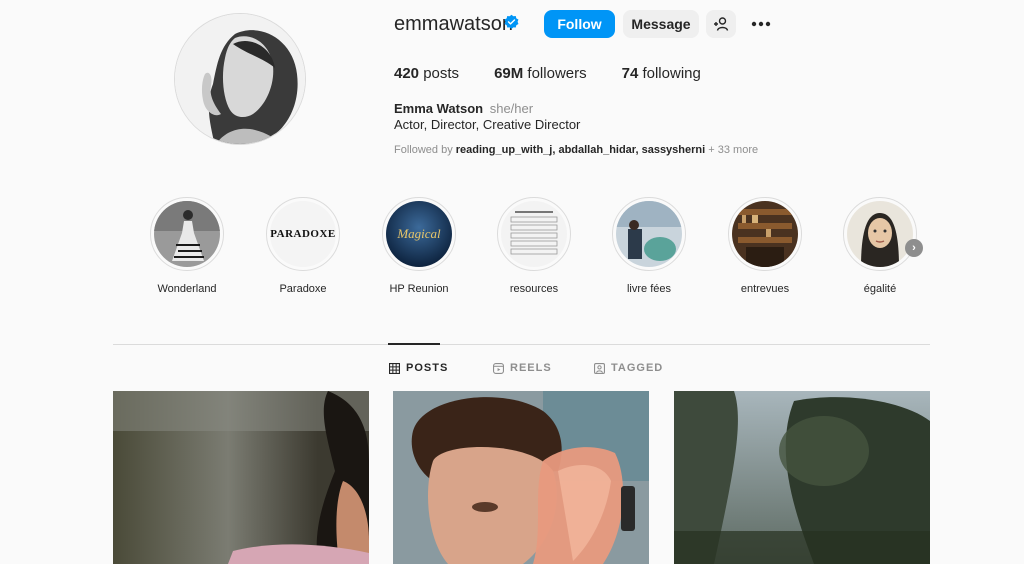 Image resolution: width=1024 pixels, height=564 pixels. I want to click on paradoxe-cover-text: PARADOXE, so click(303, 234).